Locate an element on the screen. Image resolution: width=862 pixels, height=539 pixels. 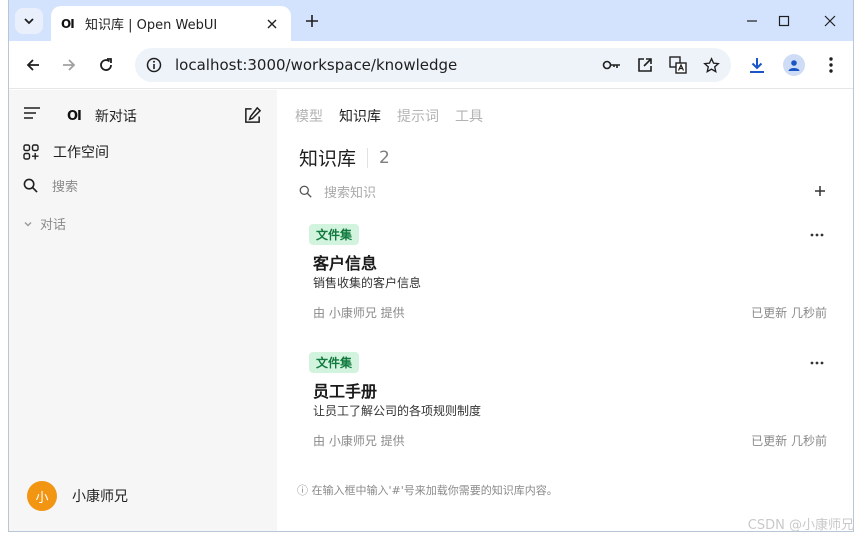
sidebar-toggle-button is located at coordinates (32, 113).